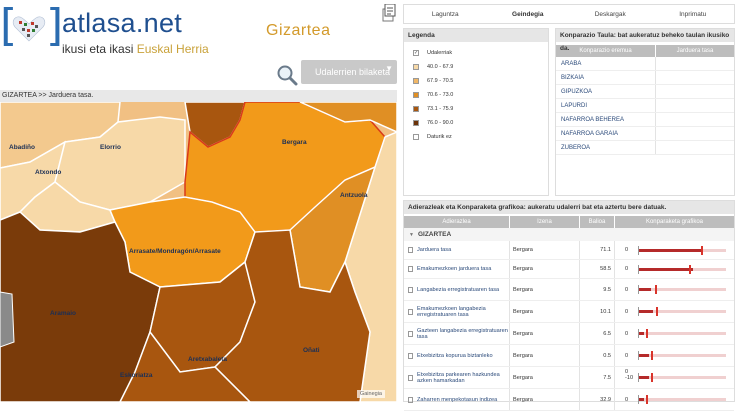  I want to click on column-header: Jarduera tasa, so click(695, 51).